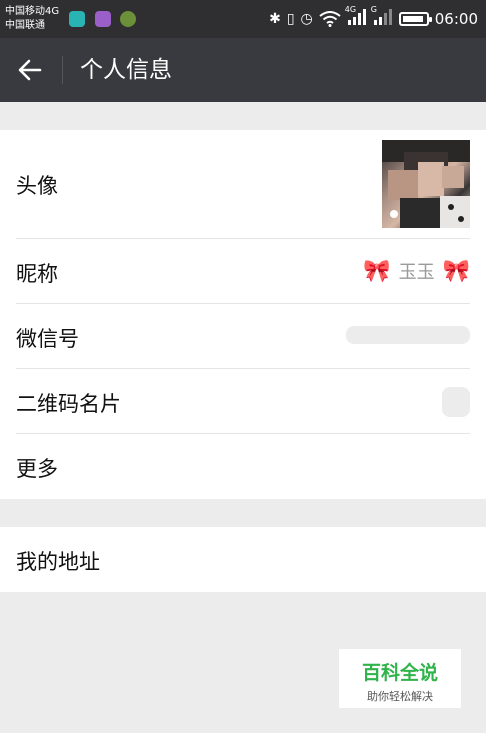 This screenshot has width=486, height=733. I want to click on address-group: 我的地址, so click(243, 559).